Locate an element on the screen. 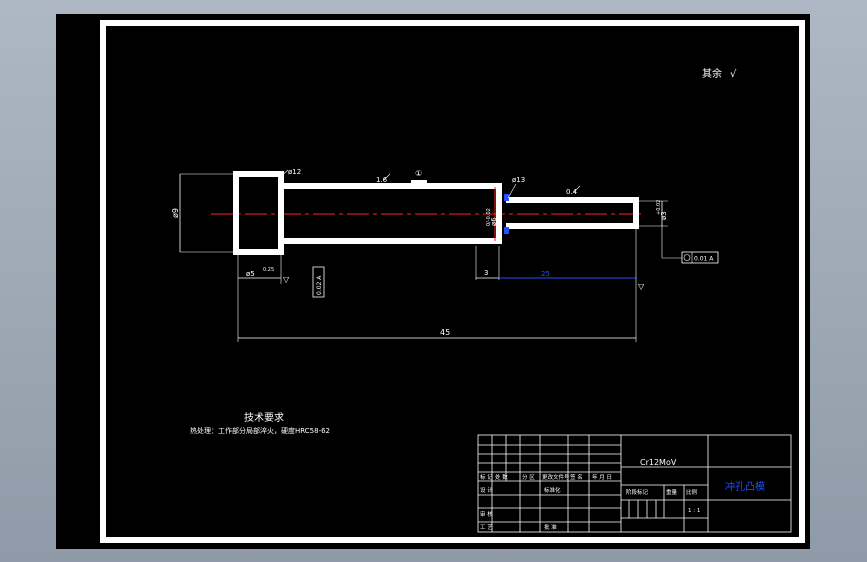  dim-head-chamfer: ø12 is located at coordinates (294, 172).